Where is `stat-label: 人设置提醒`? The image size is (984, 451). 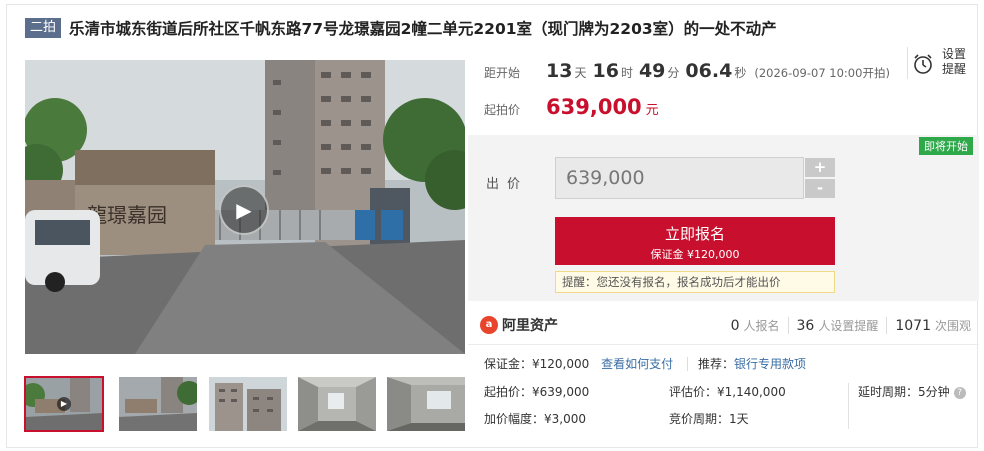
stat-label: 人设置提醒 is located at coordinates (848, 326).